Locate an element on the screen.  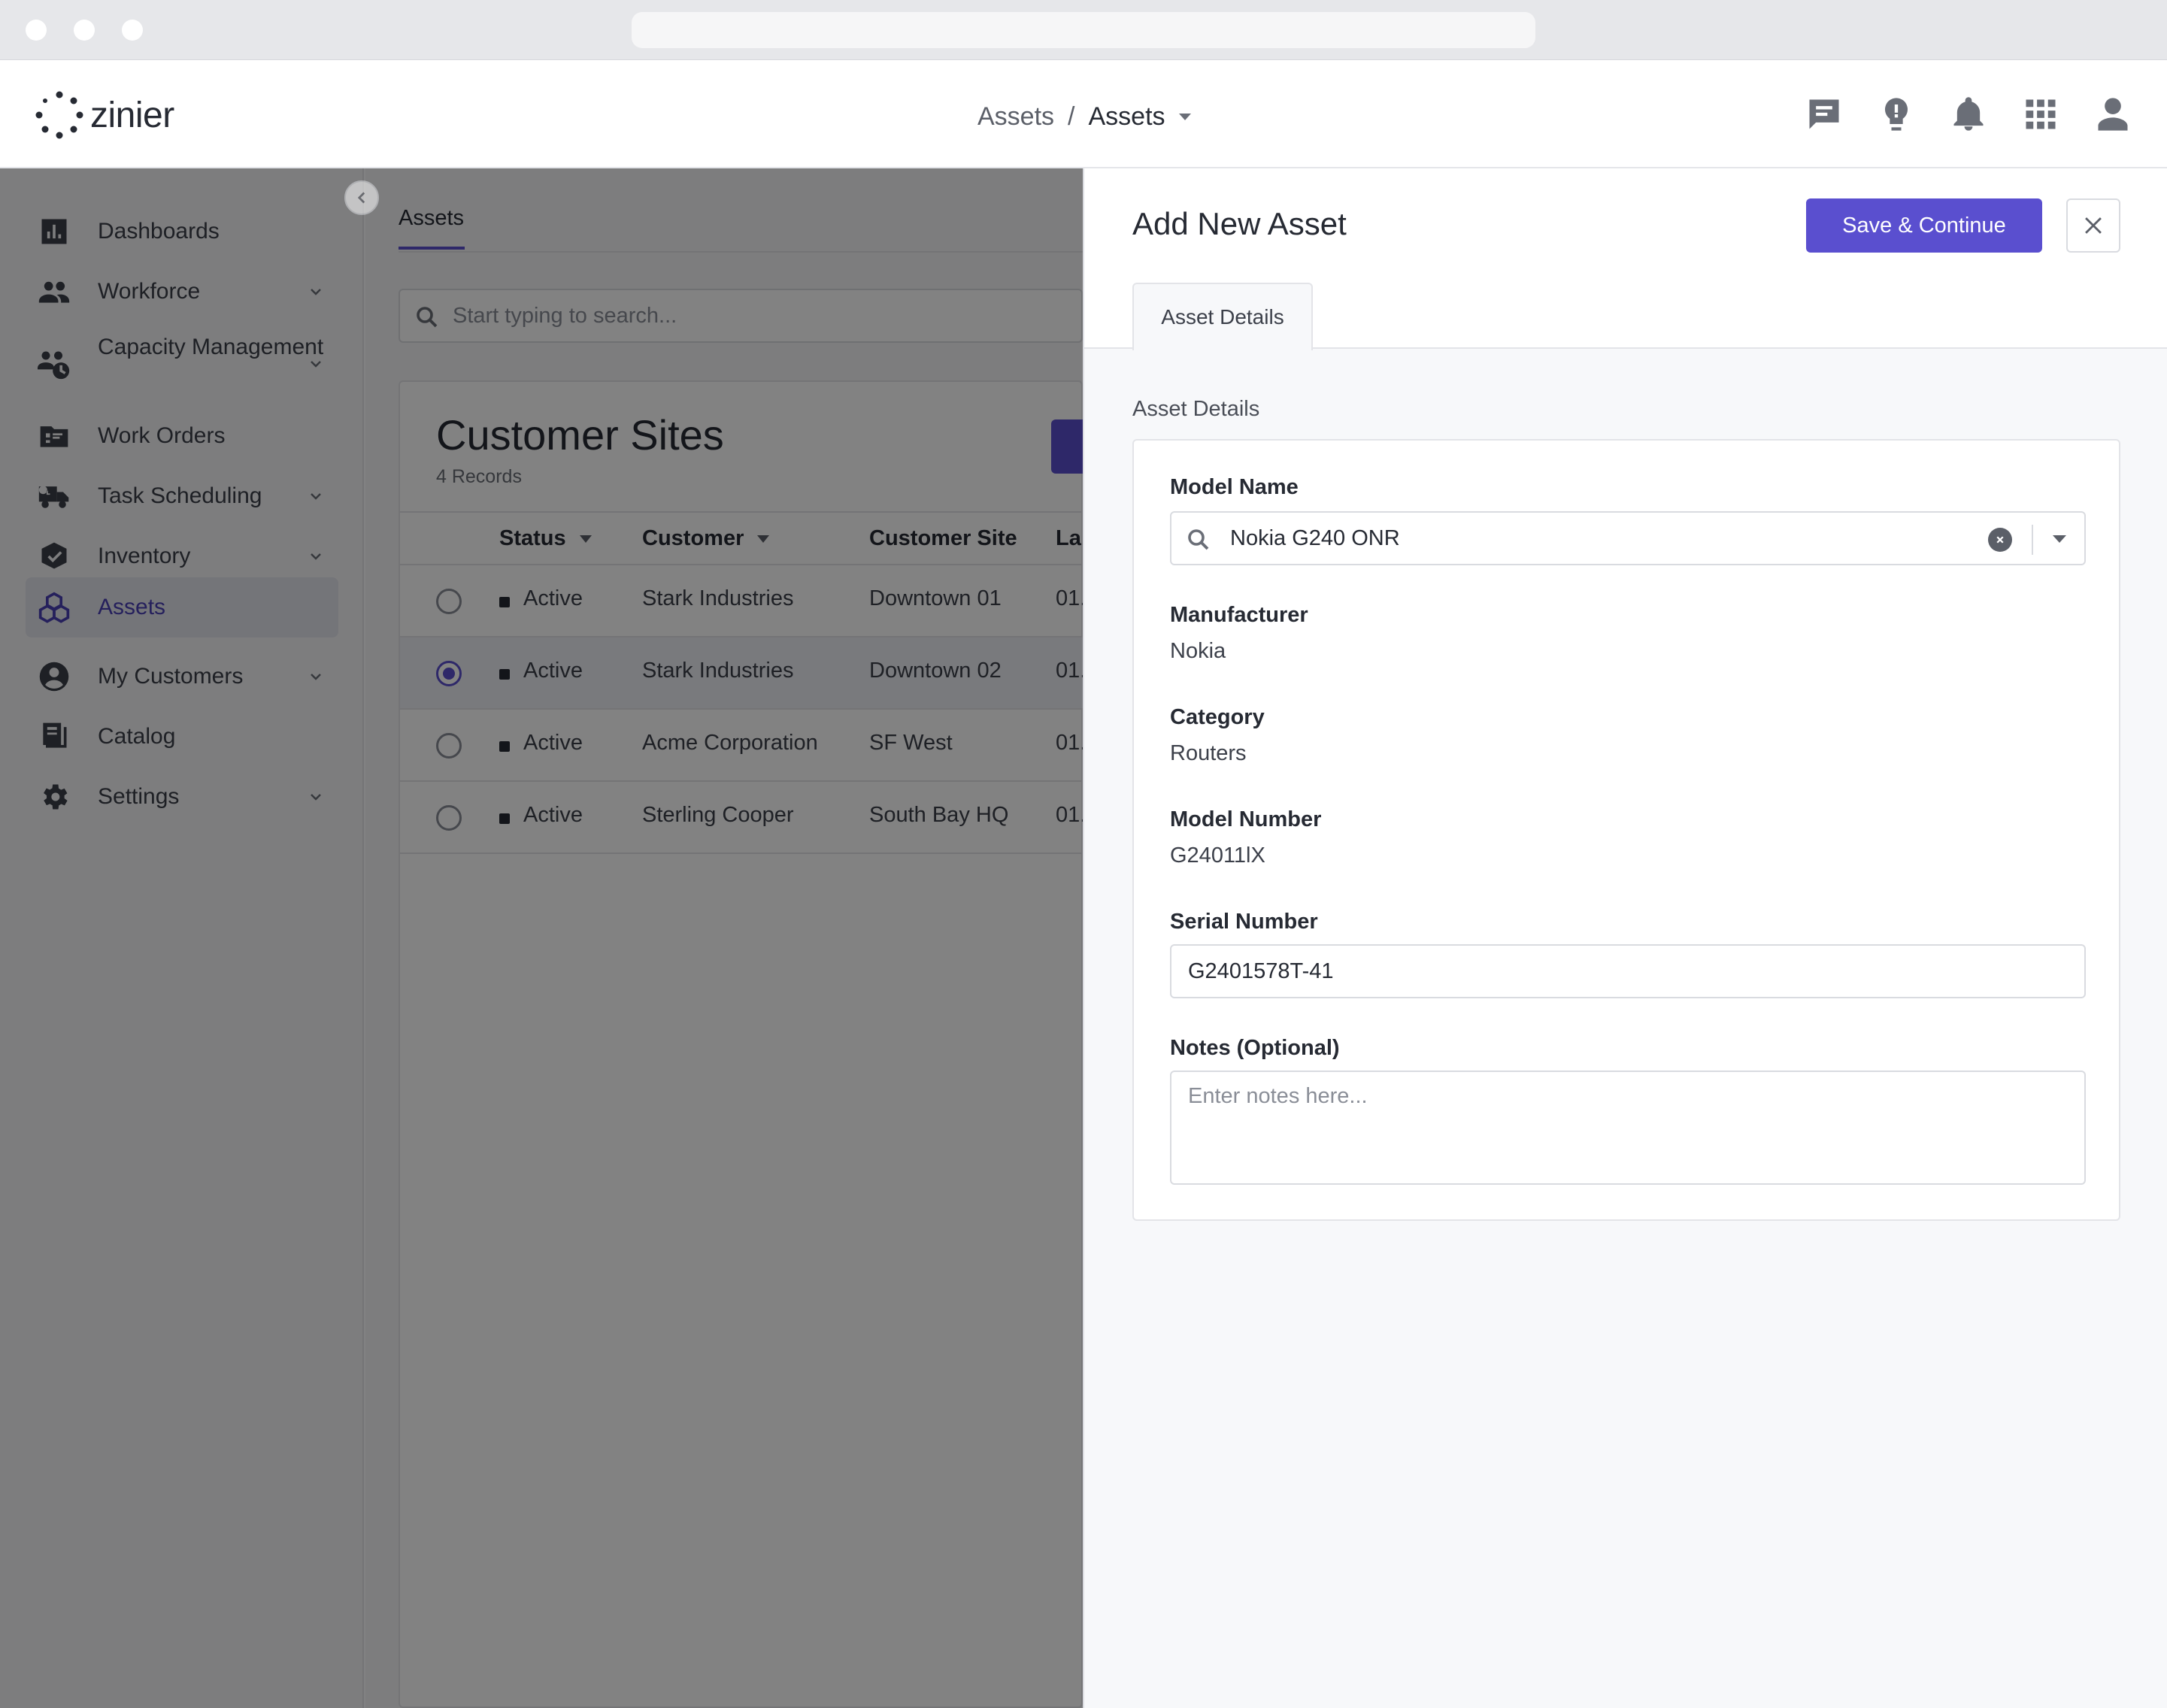
section-heading: Asset Details is located at coordinates (1196, 409).